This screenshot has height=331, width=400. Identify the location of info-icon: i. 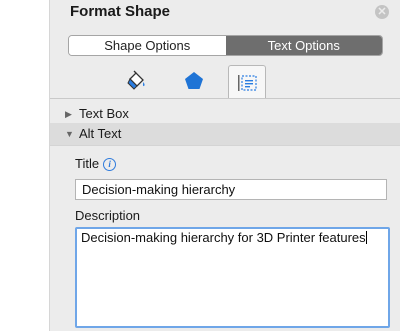
(110, 164).